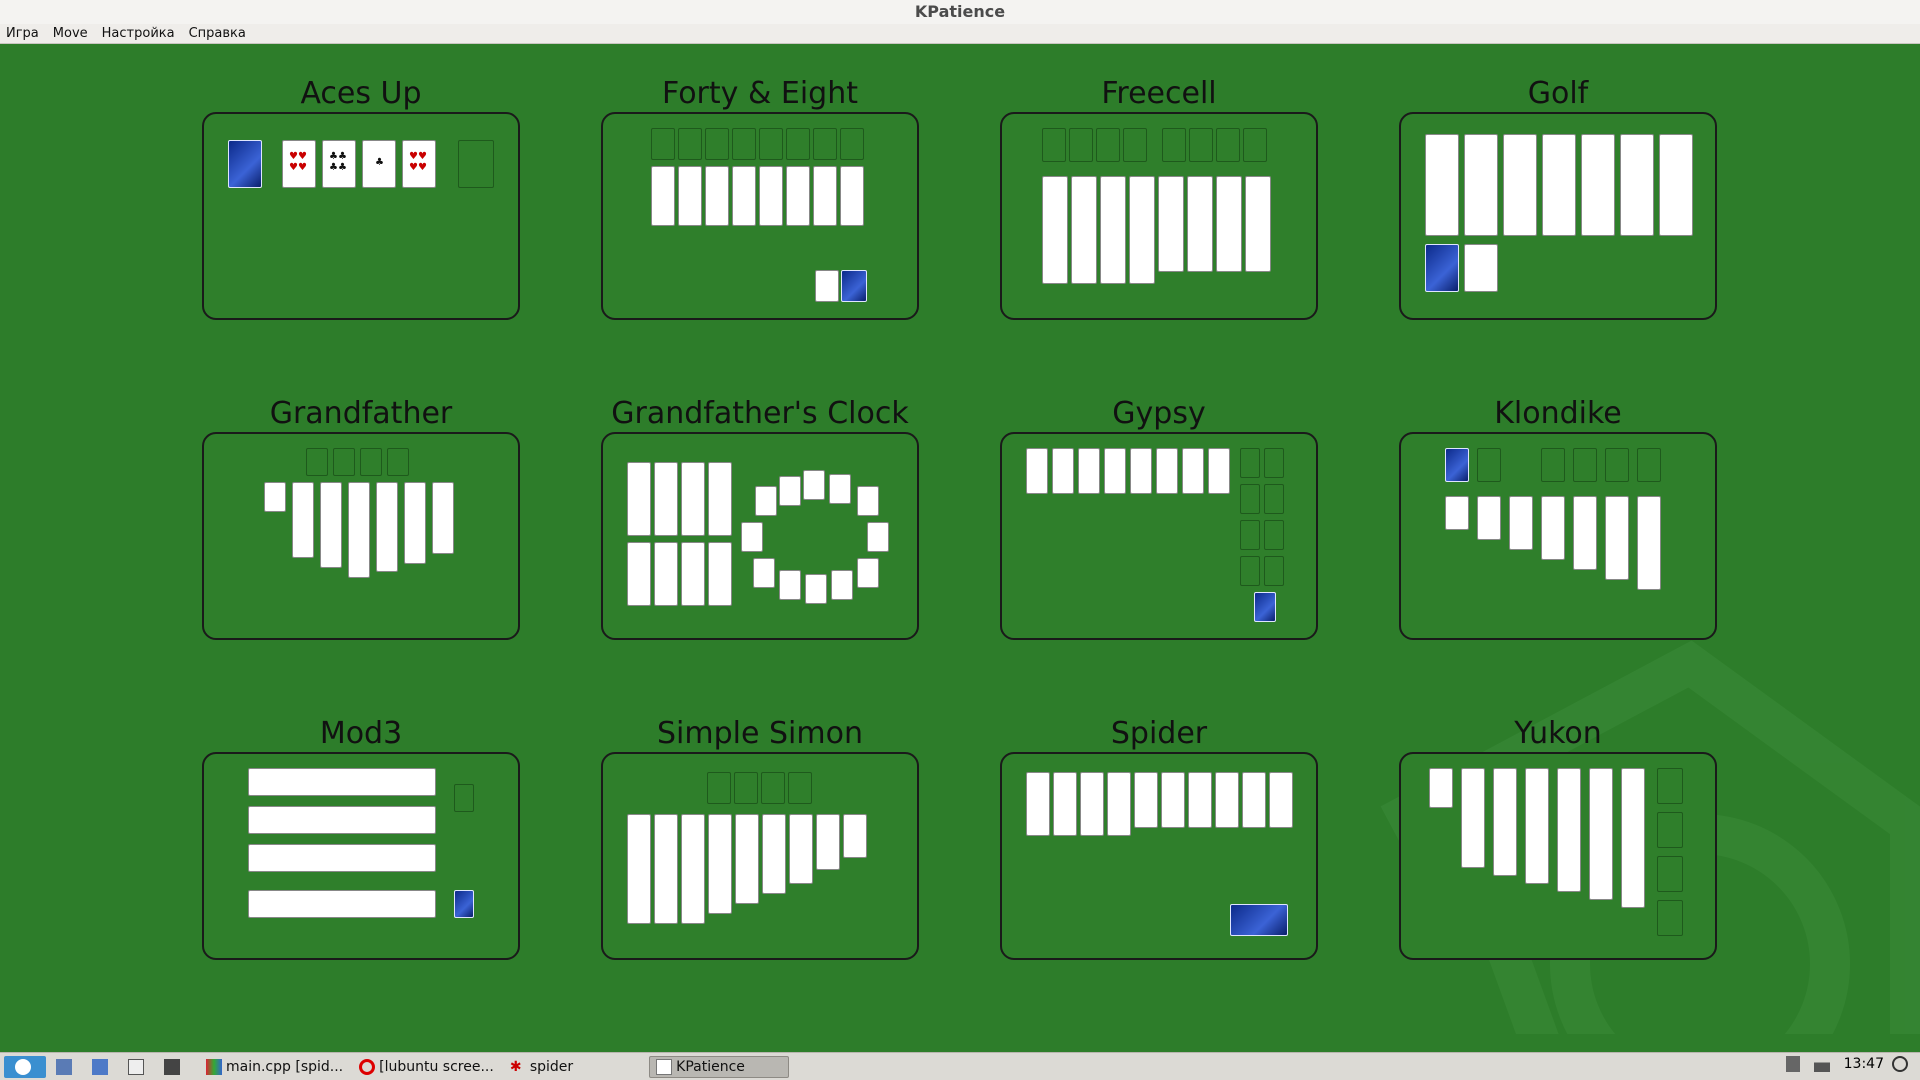 Image resolution: width=1920 pixels, height=1080 pixels. I want to click on lubuntu-menu-icon, so click(23, 1066).